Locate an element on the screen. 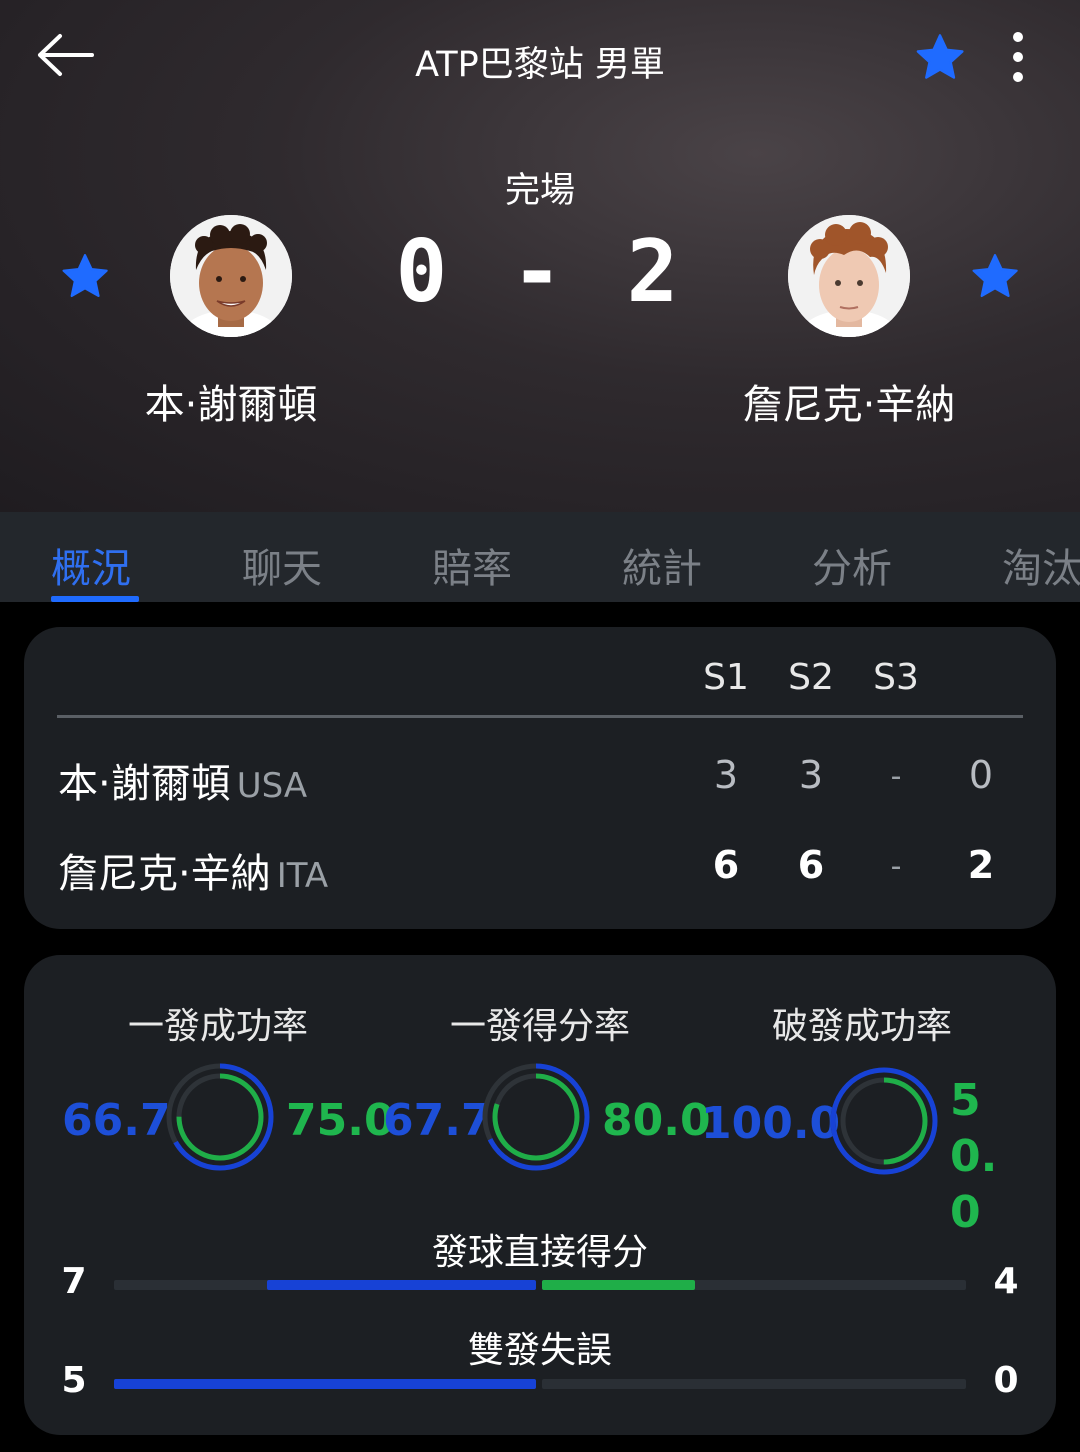  player1-name: 本·謝爾頓 is located at coordinates (231, 401).